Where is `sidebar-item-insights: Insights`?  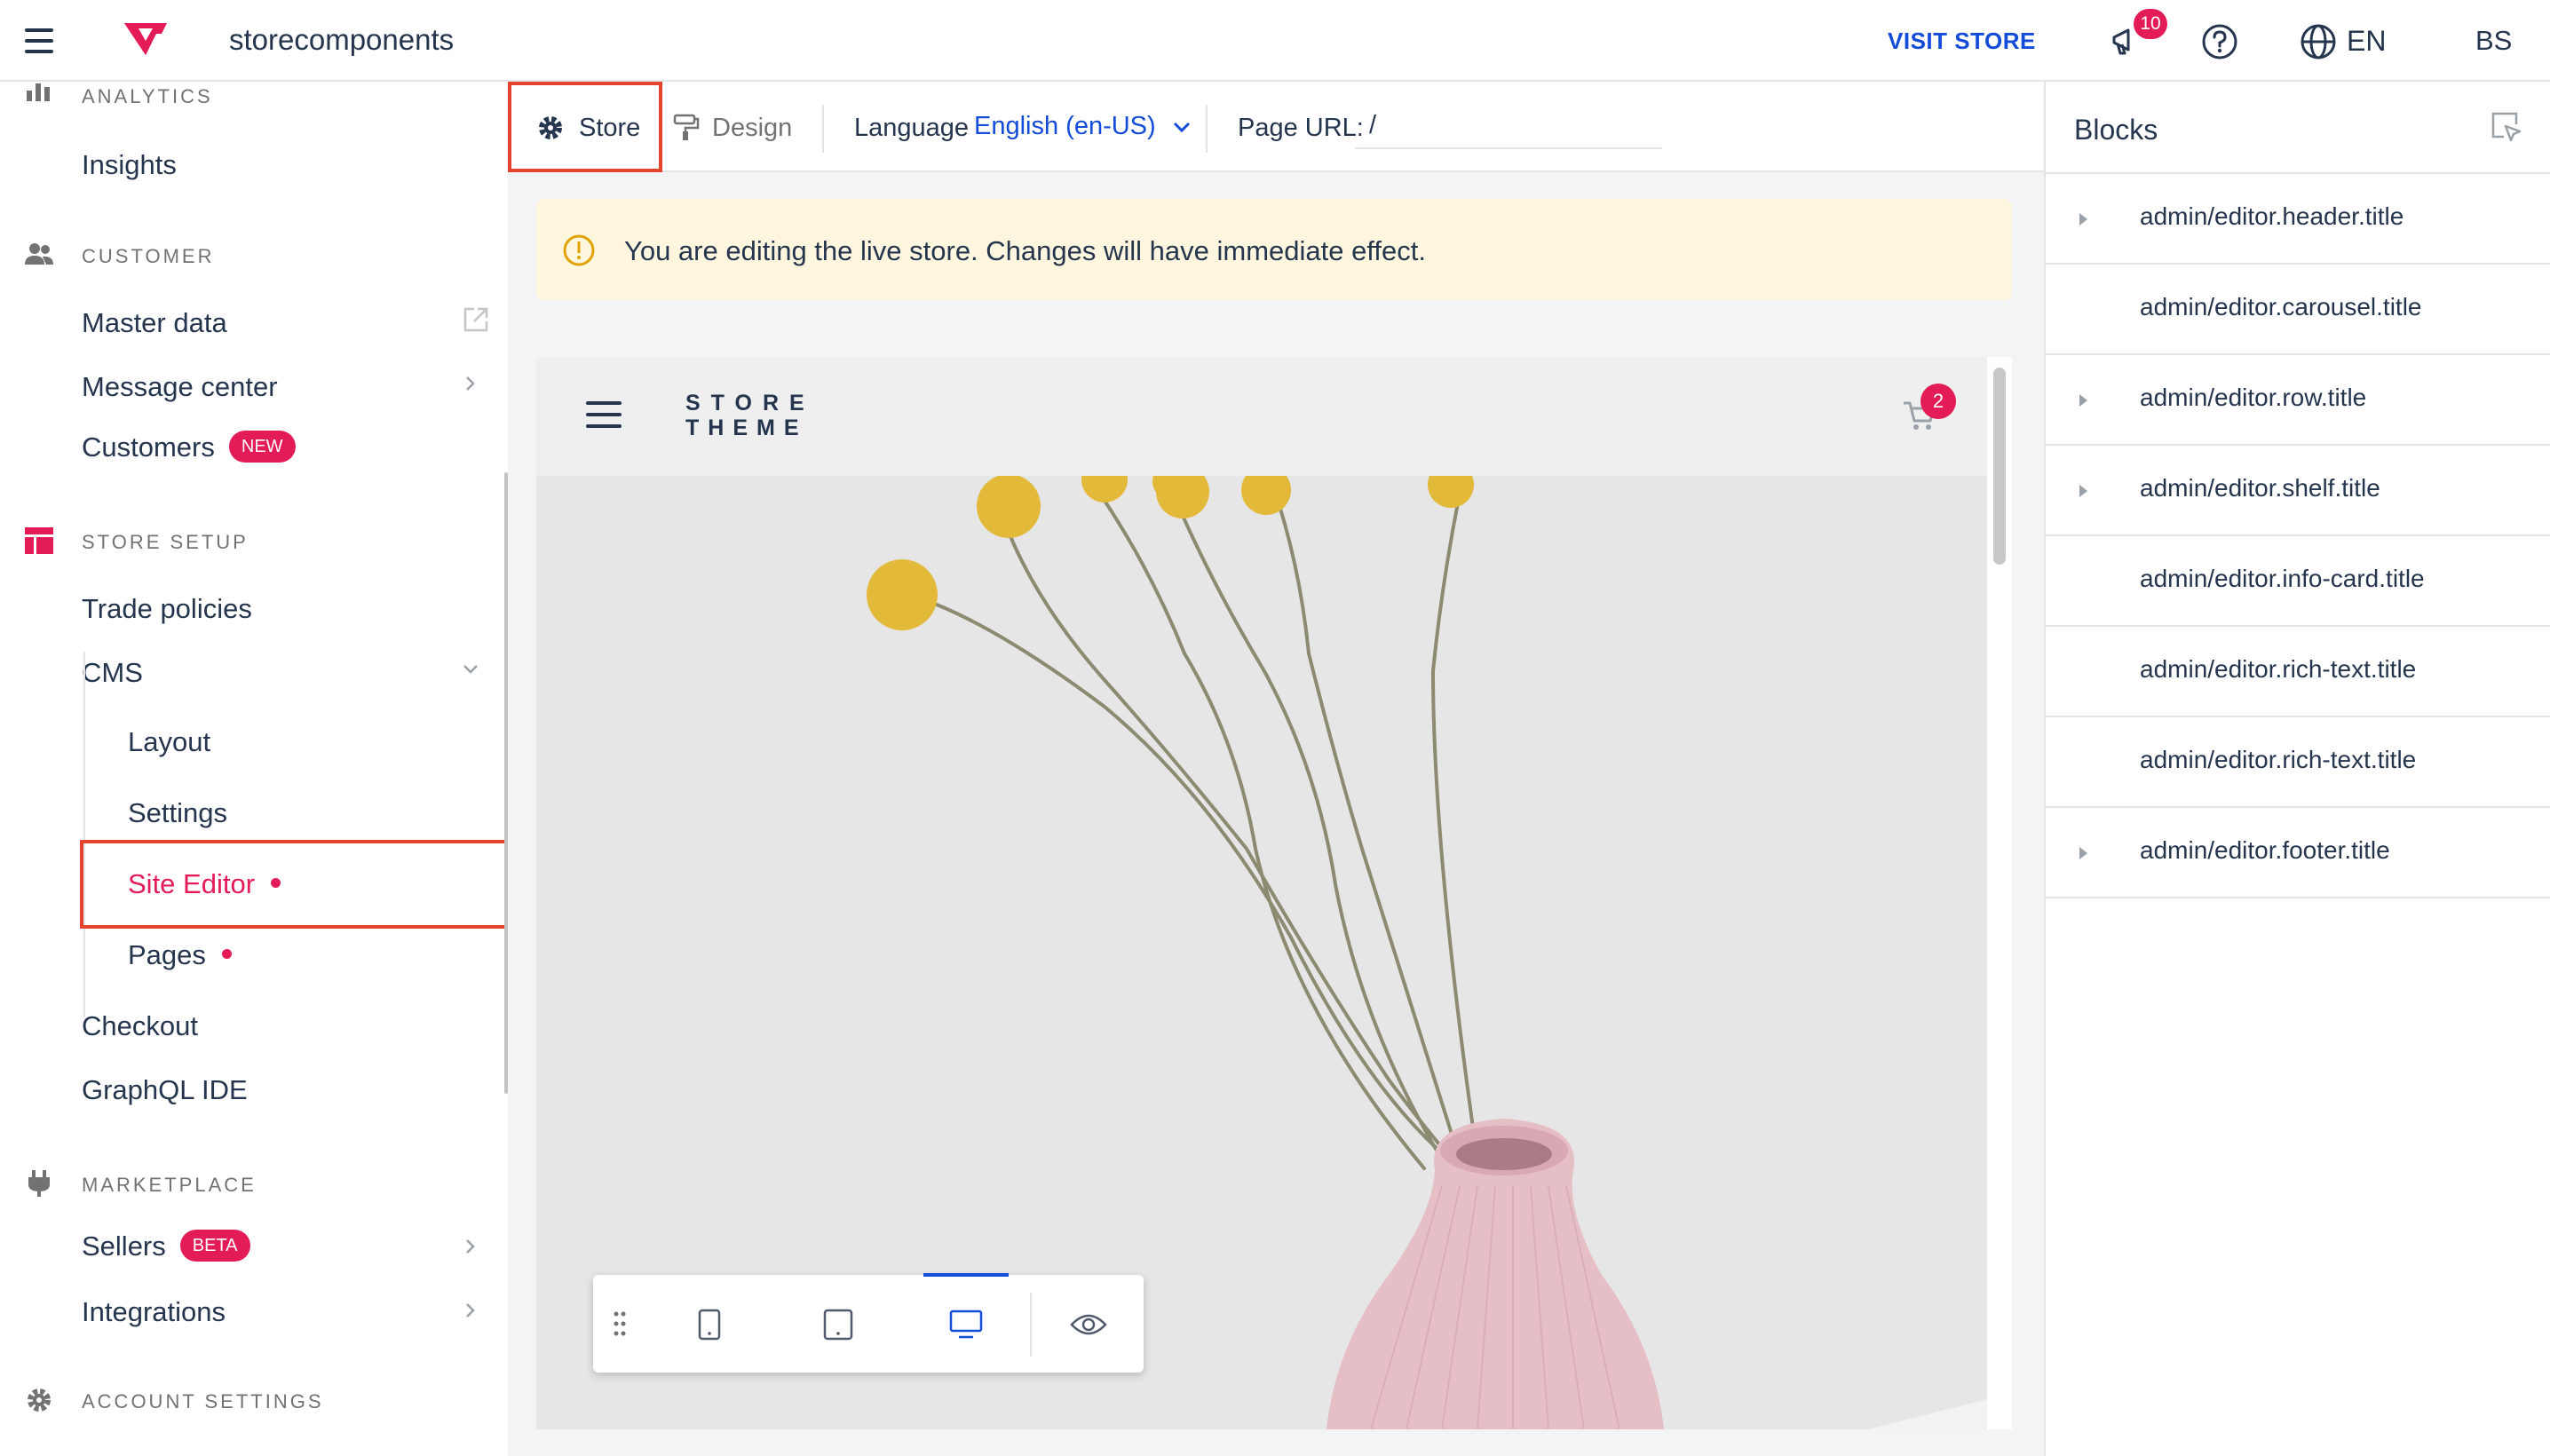 sidebar-item-insights: Insights is located at coordinates (129, 165).